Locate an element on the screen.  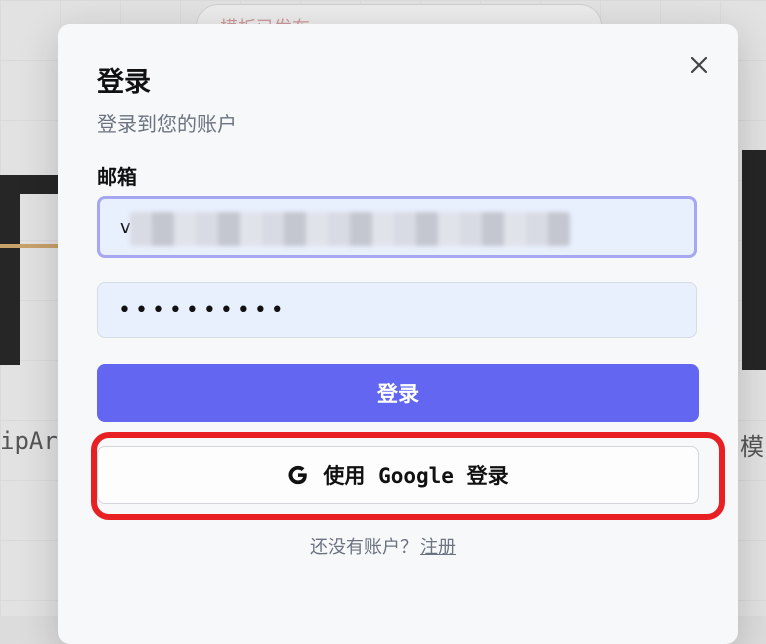
google-login-label: 使用 Google 登录 is located at coordinates (416, 476).